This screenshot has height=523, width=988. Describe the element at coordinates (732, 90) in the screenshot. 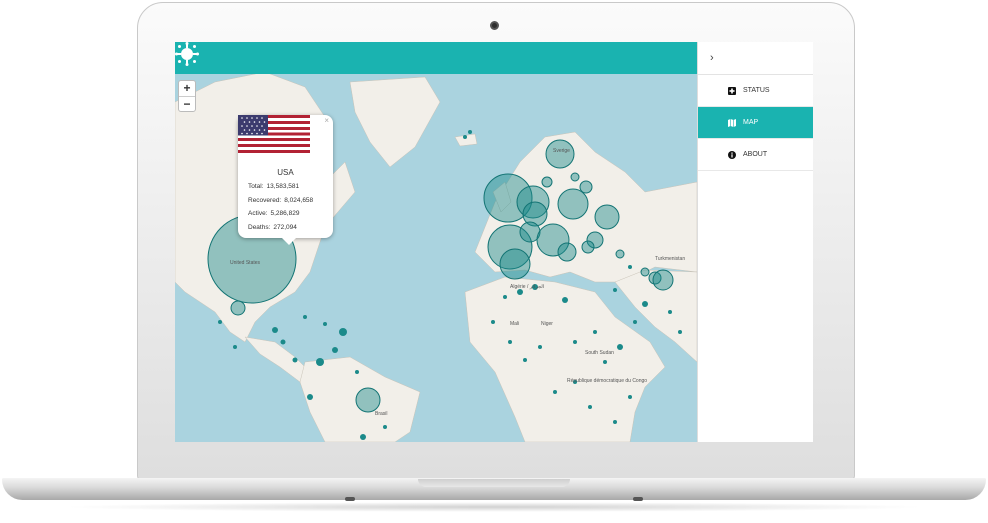

I see `plus-square-icon` at that location.